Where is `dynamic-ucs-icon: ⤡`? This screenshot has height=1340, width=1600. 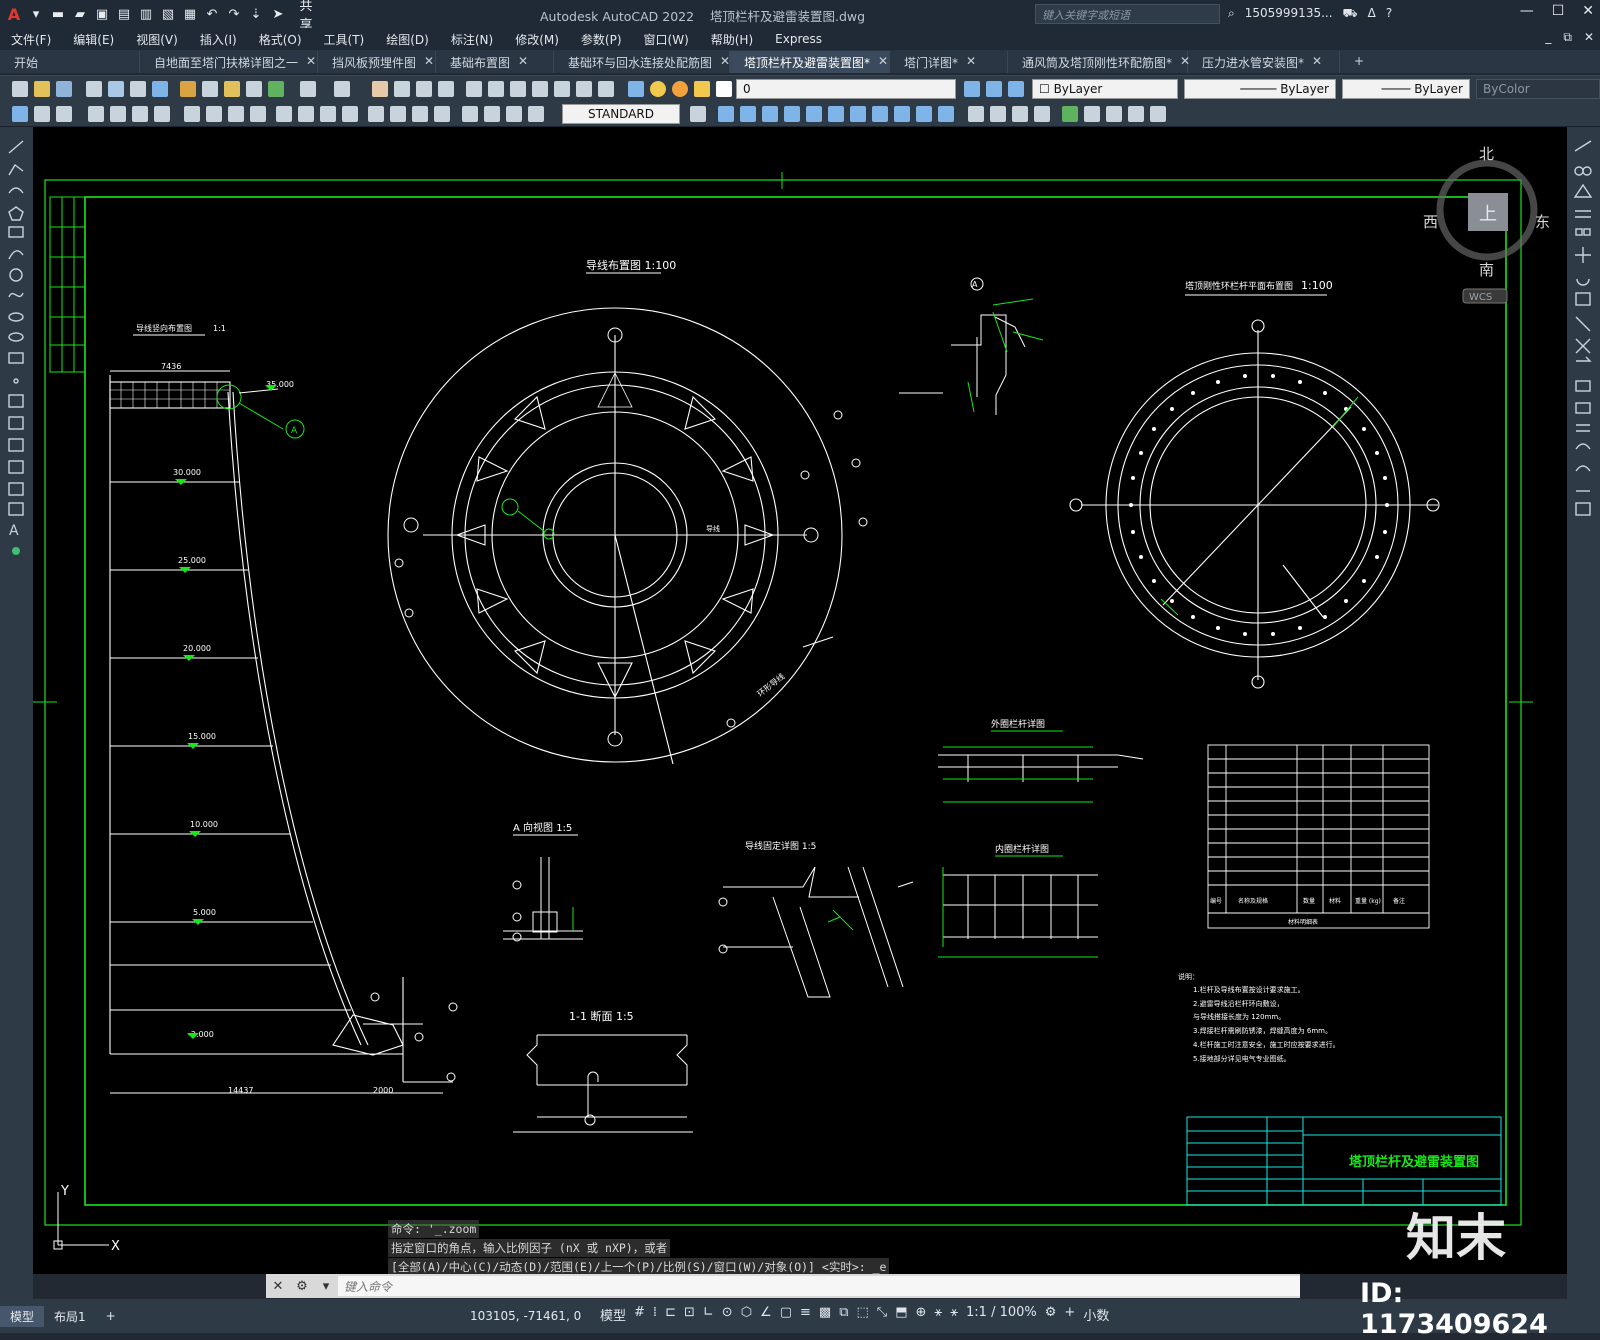 dynamic-ucs-icon: ⤡ is located at coordinates (882, 1314).